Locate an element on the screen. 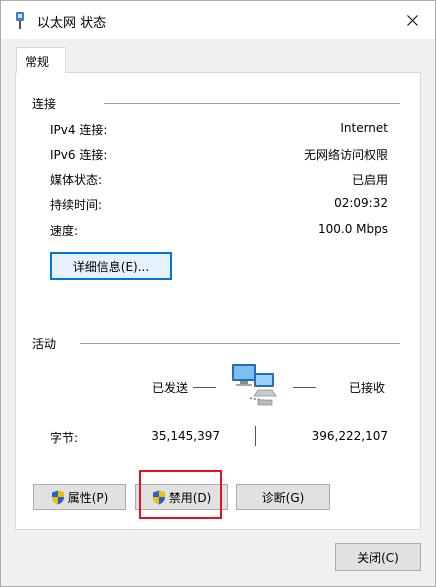 This screenshot has width=436, height=587. sent-label: 已发送 is located at coordinates (170, 388).